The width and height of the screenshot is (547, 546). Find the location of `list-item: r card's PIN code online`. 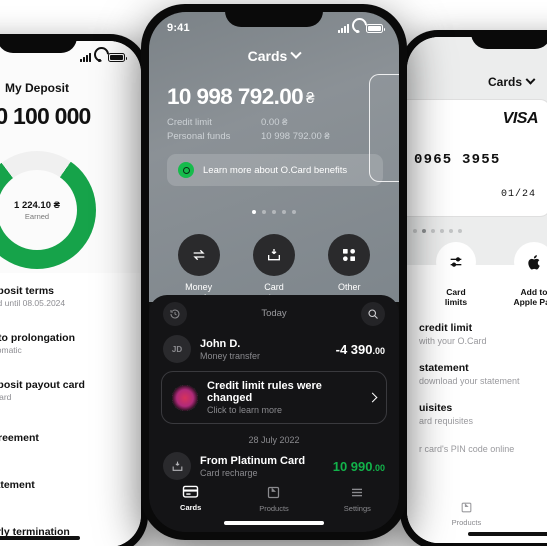

list-item: r card's PIN code online is located at coordinates (477, 451).